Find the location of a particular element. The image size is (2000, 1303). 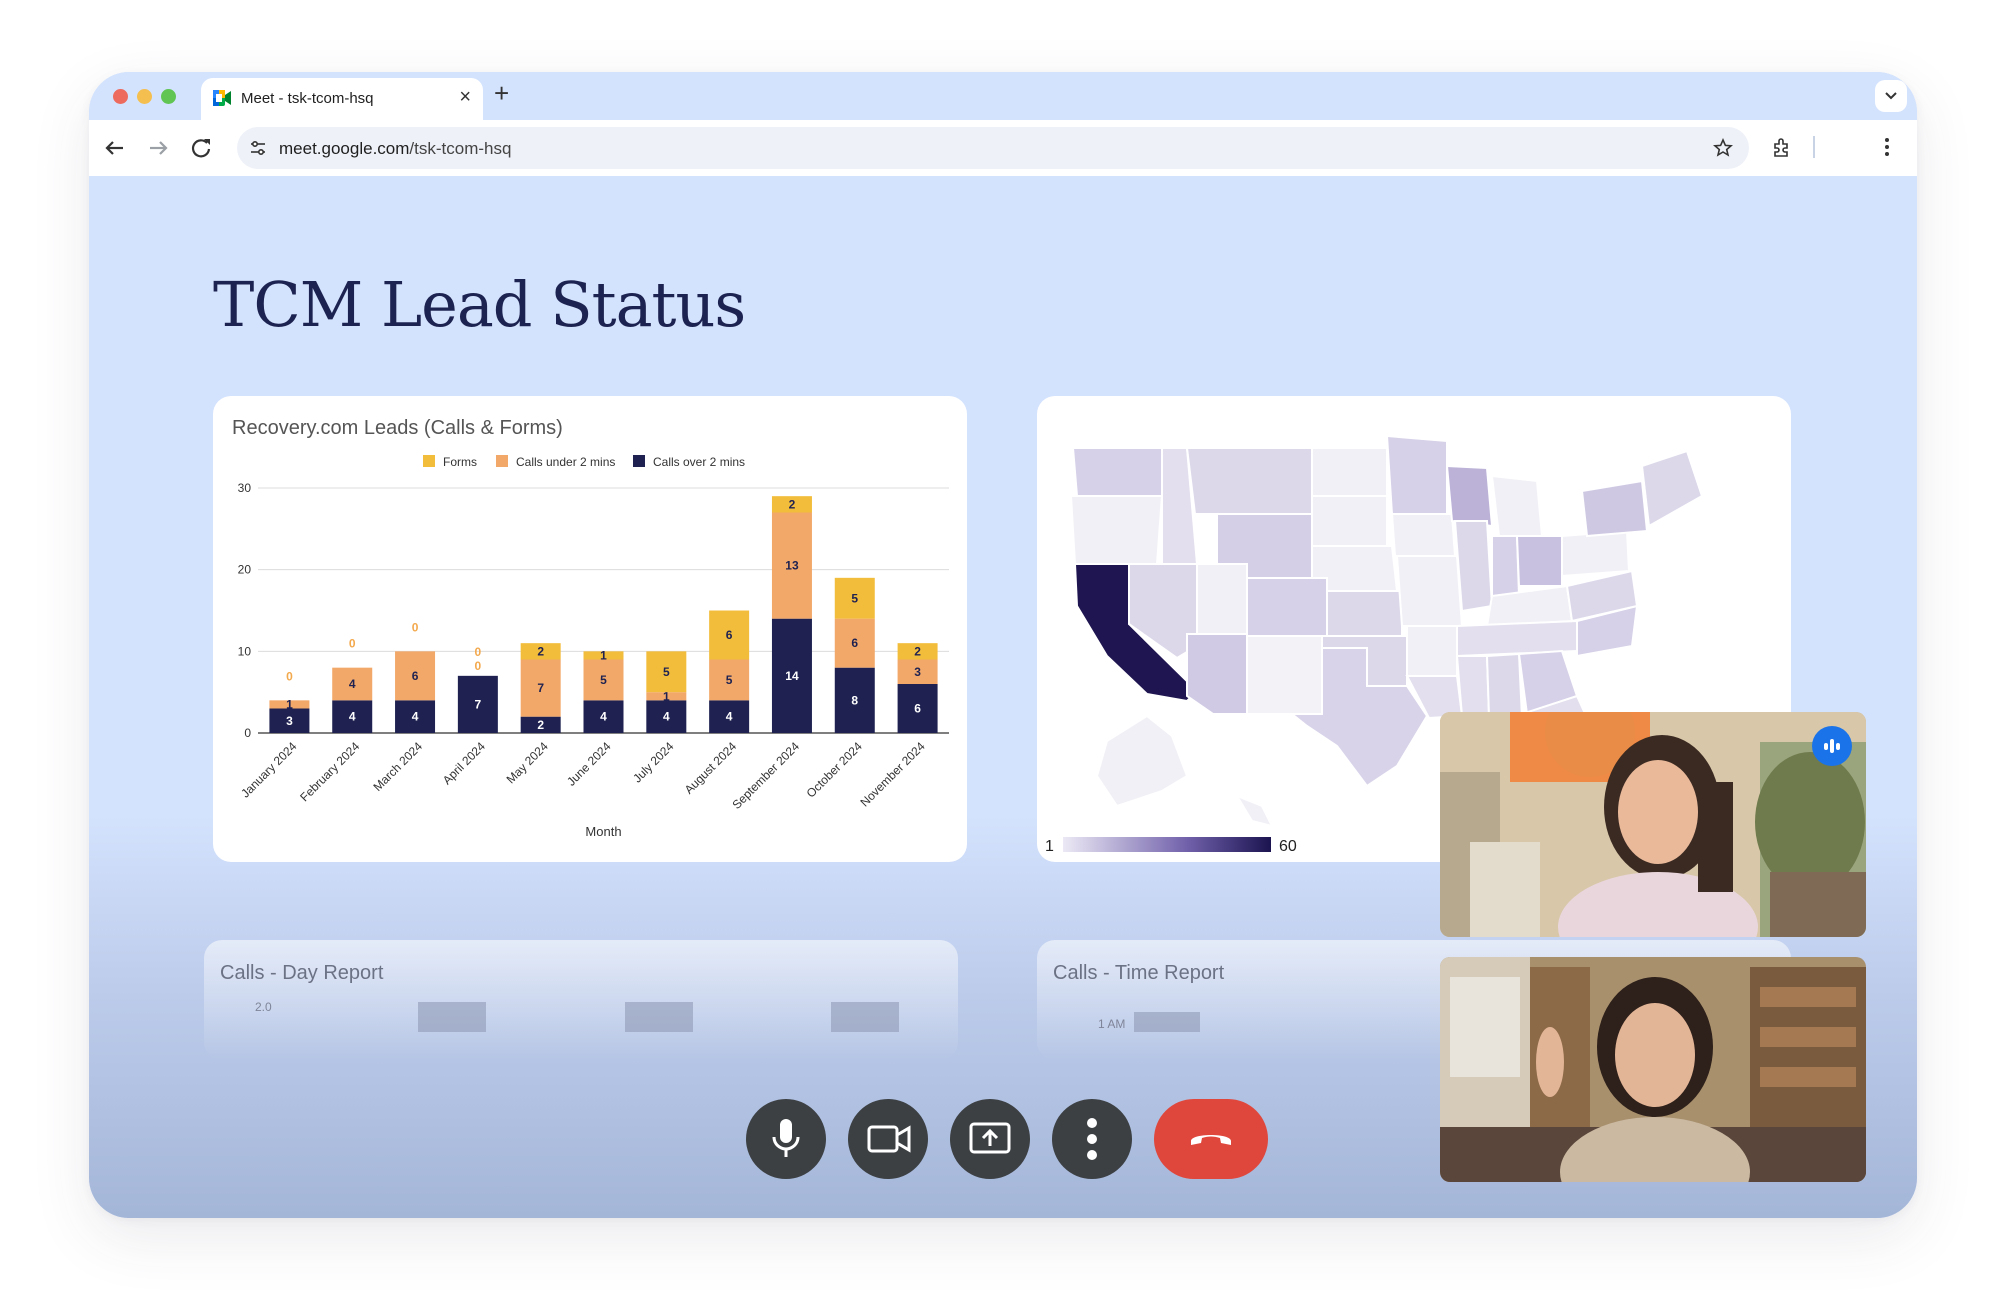

map-region-hawaii is located at coordinates (1254, 810).